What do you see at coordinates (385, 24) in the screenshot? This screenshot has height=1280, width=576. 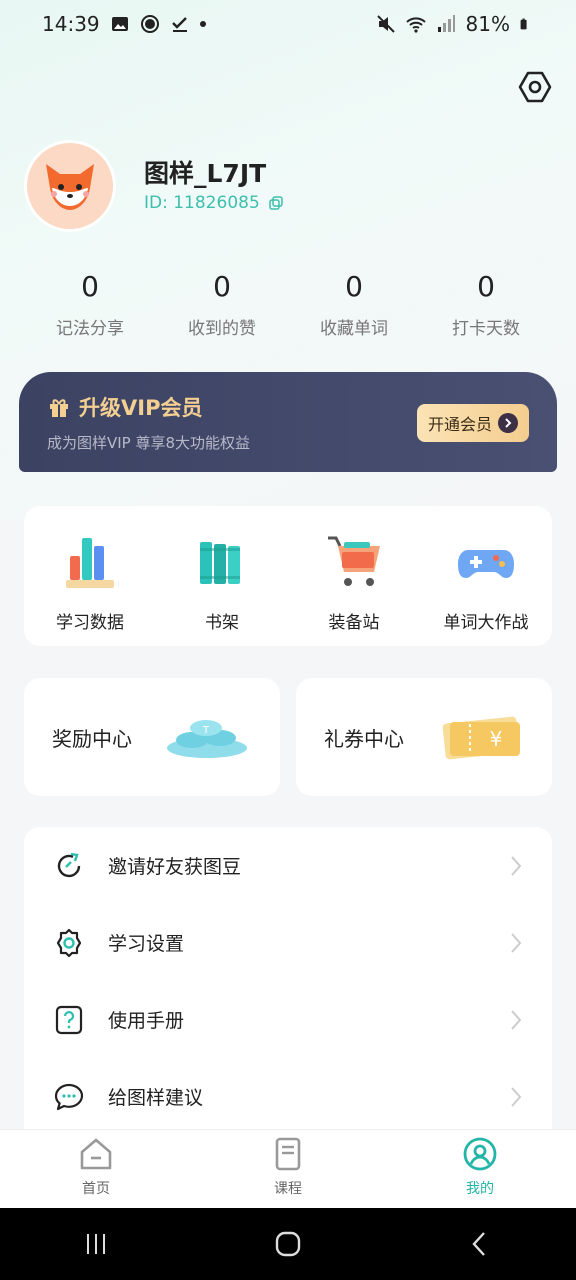 I see `mute-icon` at bounding box center [385, 24].